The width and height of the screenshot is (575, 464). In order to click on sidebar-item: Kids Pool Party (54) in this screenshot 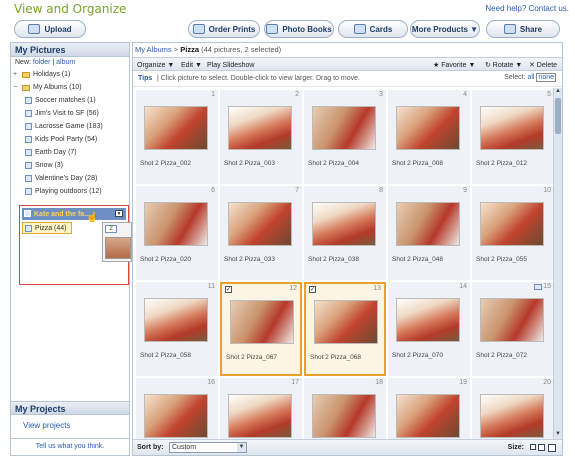, I will do `click(70, 139)`.